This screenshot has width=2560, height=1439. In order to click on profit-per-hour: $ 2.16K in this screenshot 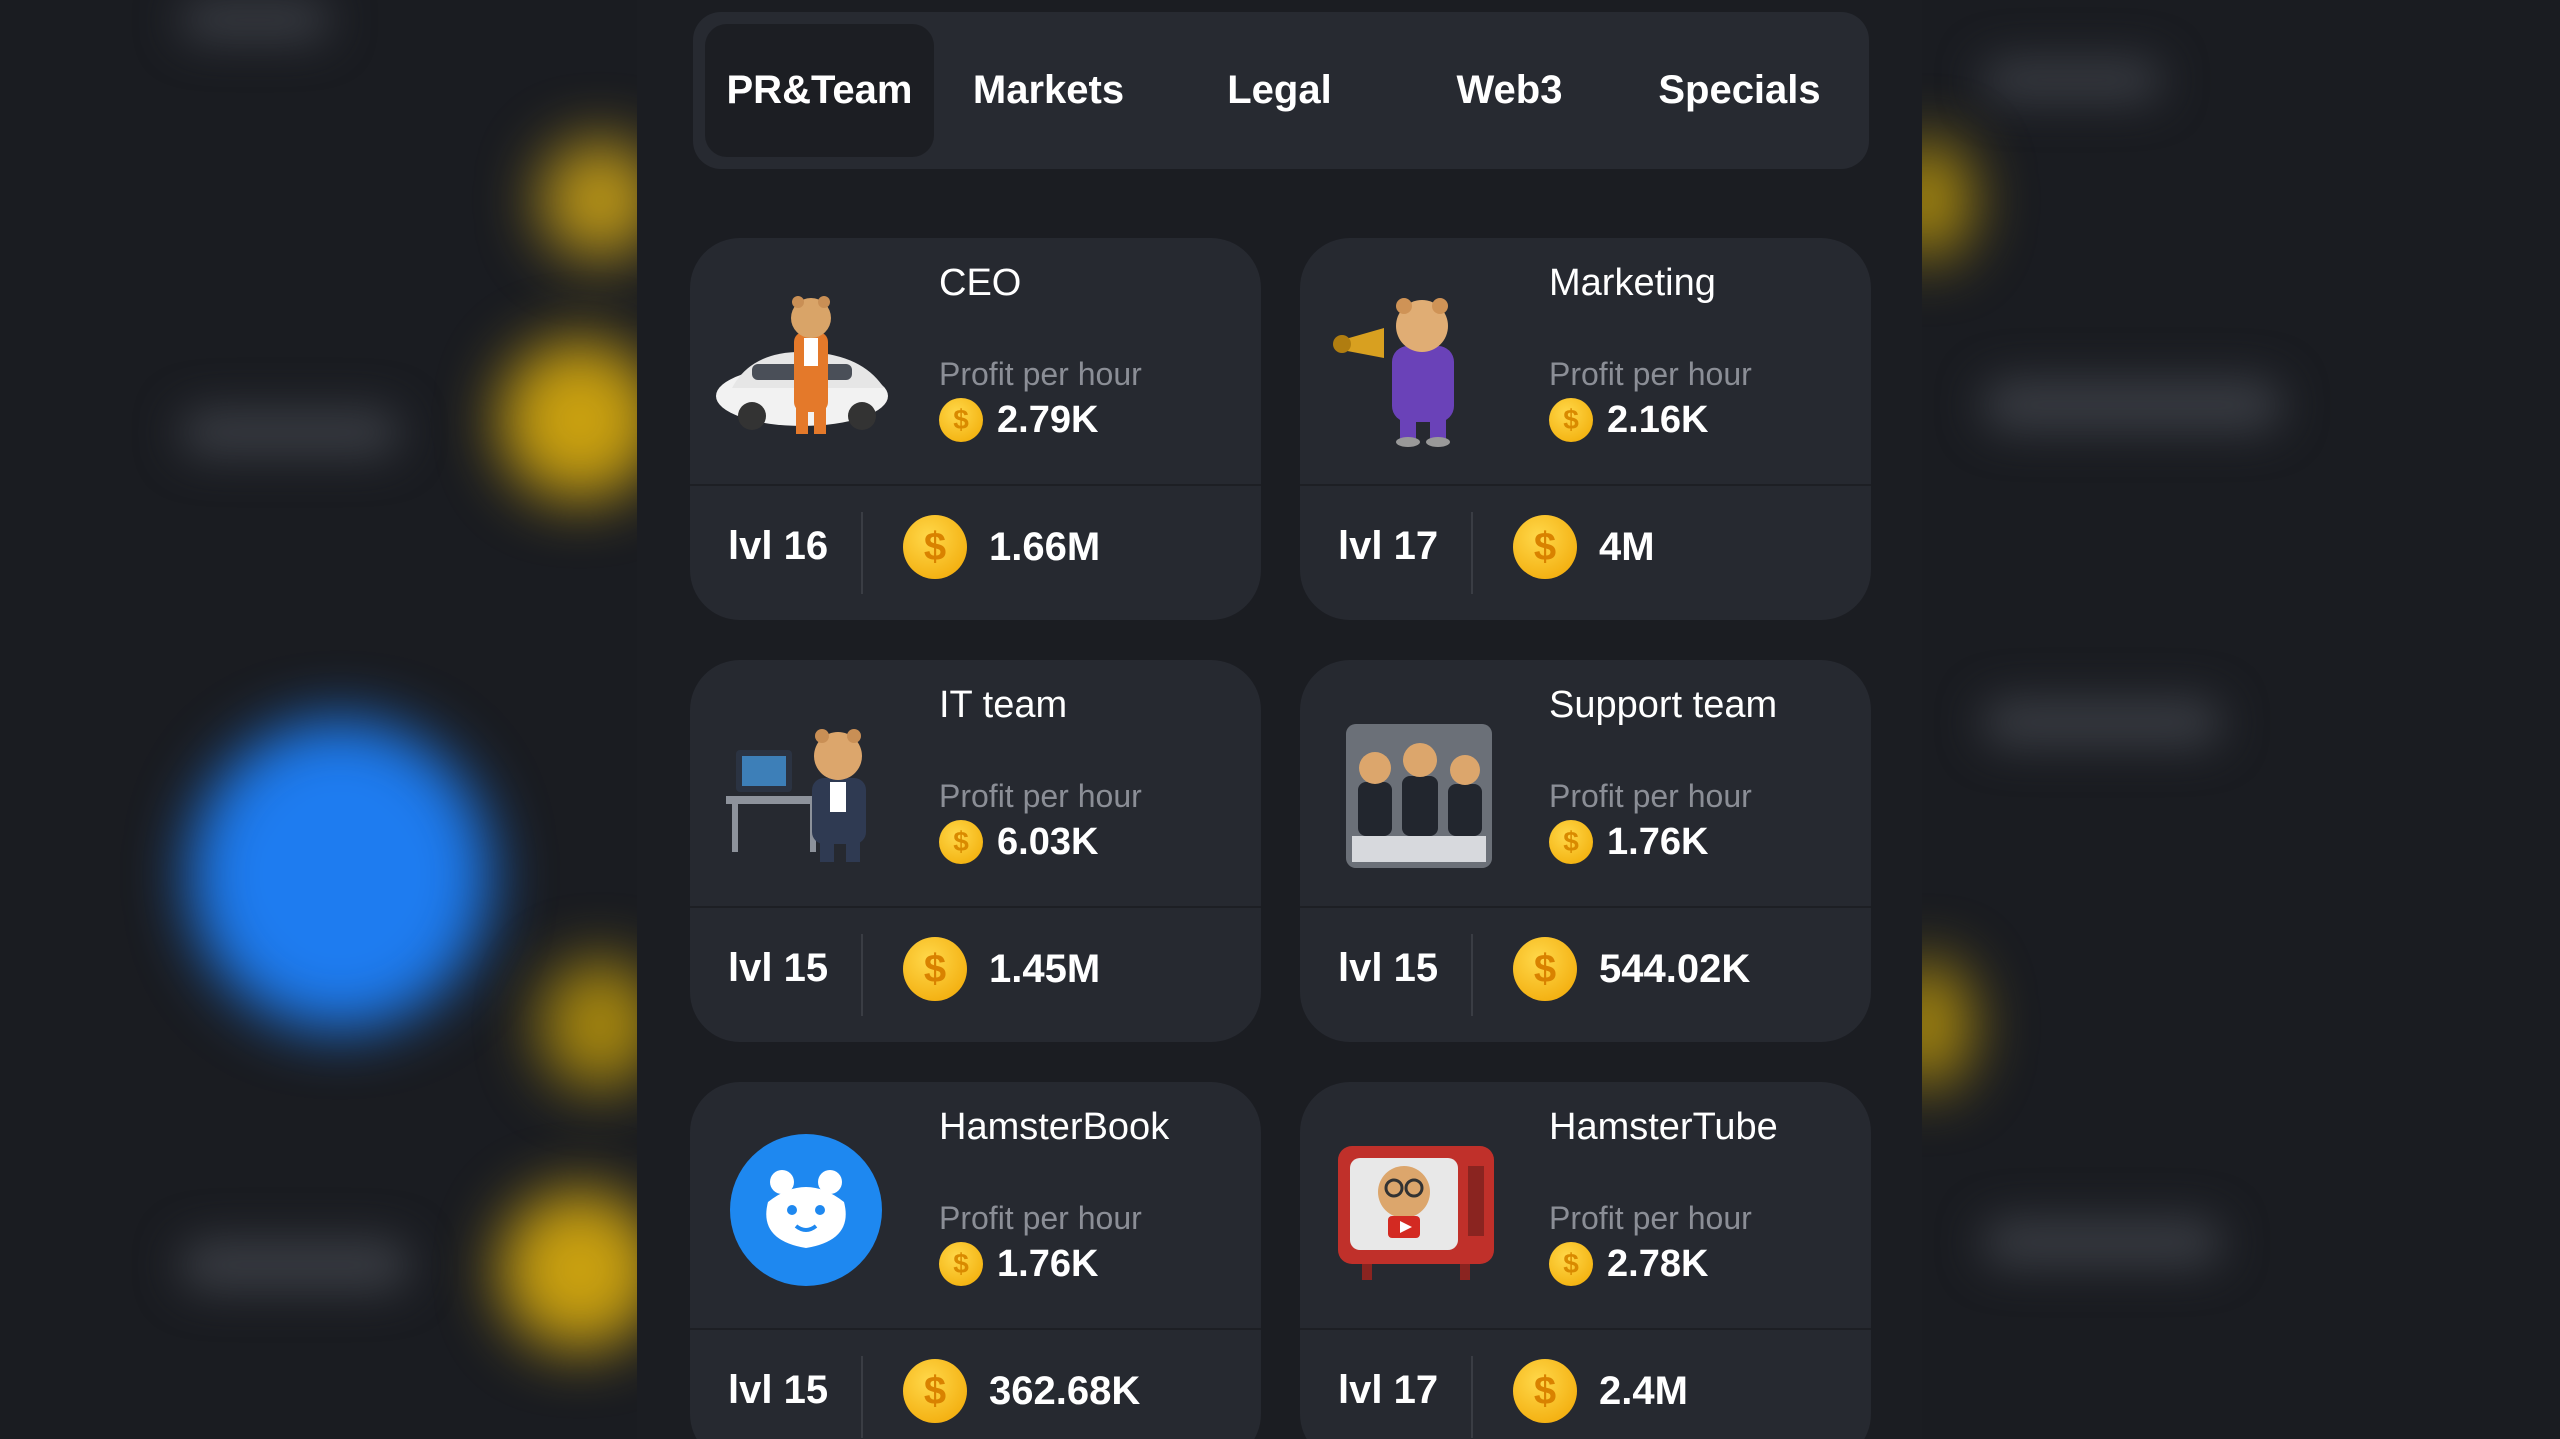, I will do `click(1628, 420)`.